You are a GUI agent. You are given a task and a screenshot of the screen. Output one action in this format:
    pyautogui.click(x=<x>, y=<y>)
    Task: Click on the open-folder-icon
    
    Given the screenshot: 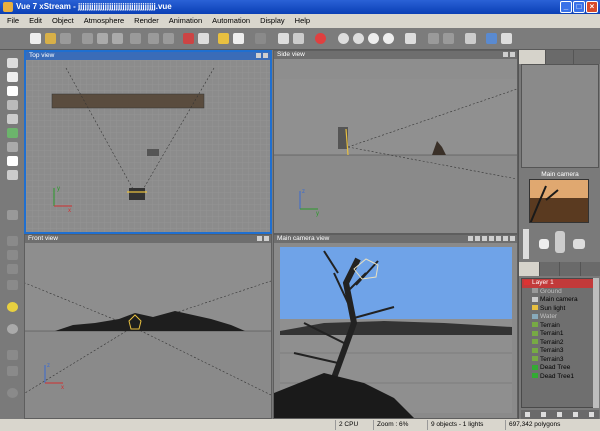 What is the action you would take?
    pyautogui.click(x=50, y=38)
    